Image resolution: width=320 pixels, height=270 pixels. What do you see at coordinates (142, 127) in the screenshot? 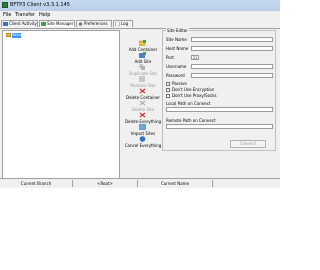
I see `import-sites-icon` at bounding box center [142, 127].